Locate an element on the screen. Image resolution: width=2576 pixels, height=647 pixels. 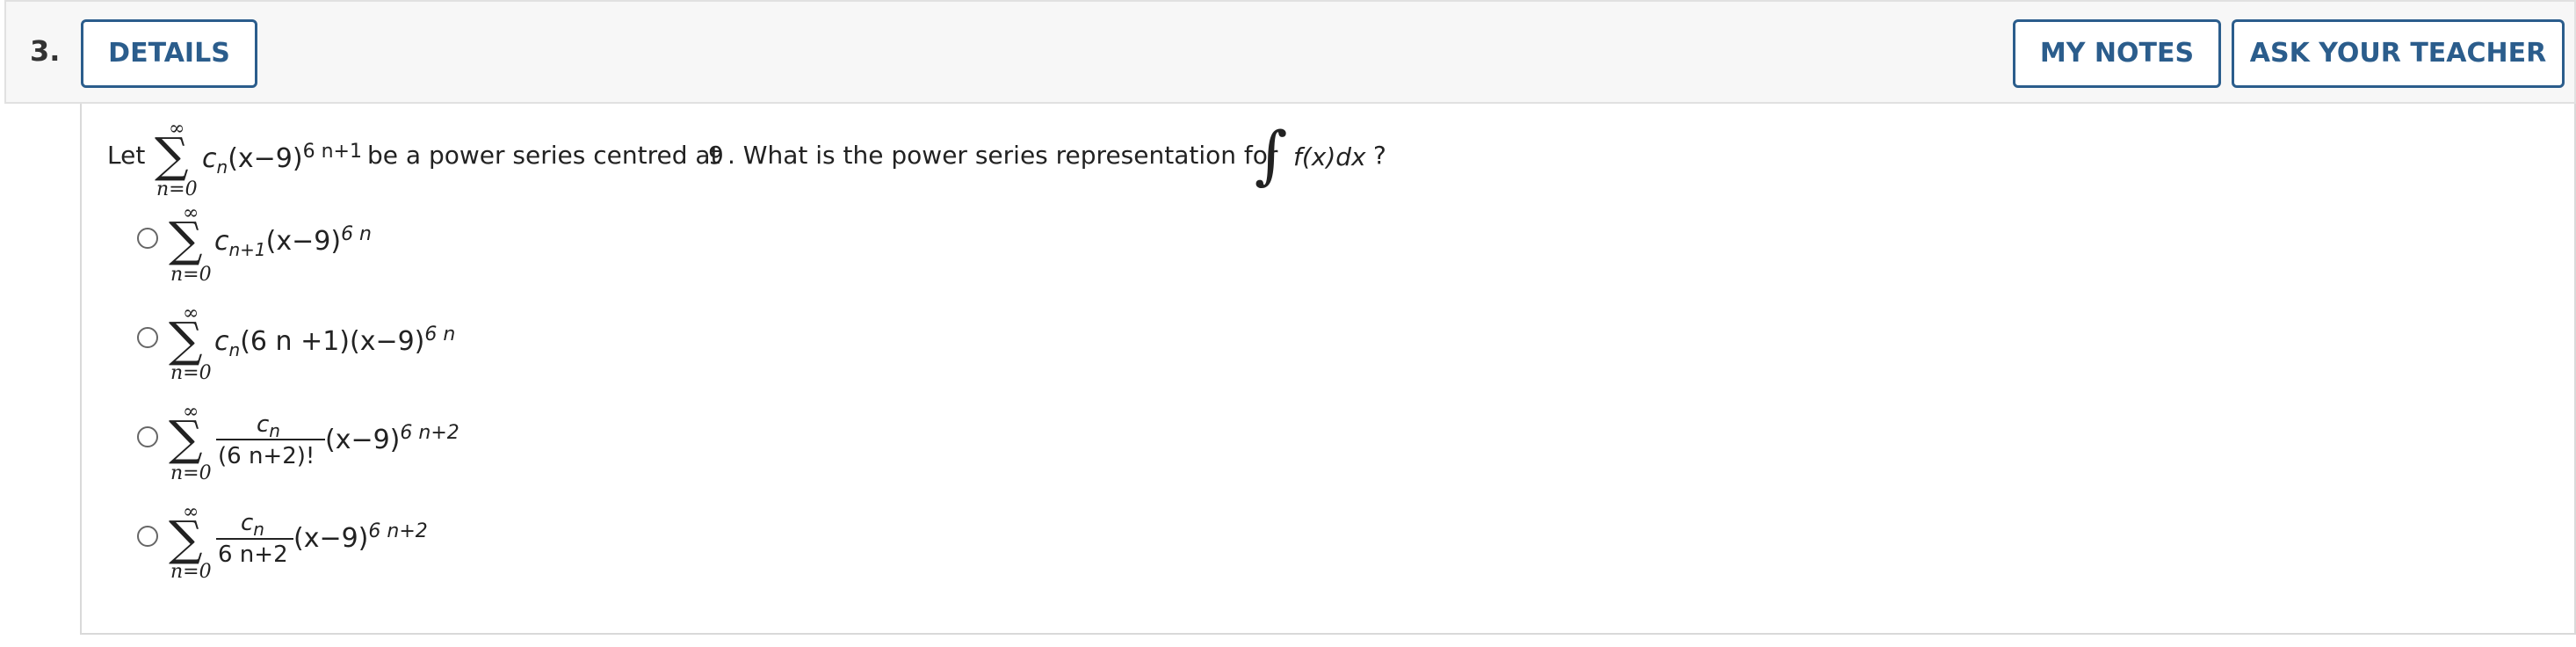
option-1-coef-sub: n+1 is located at coordinates (247, 249).